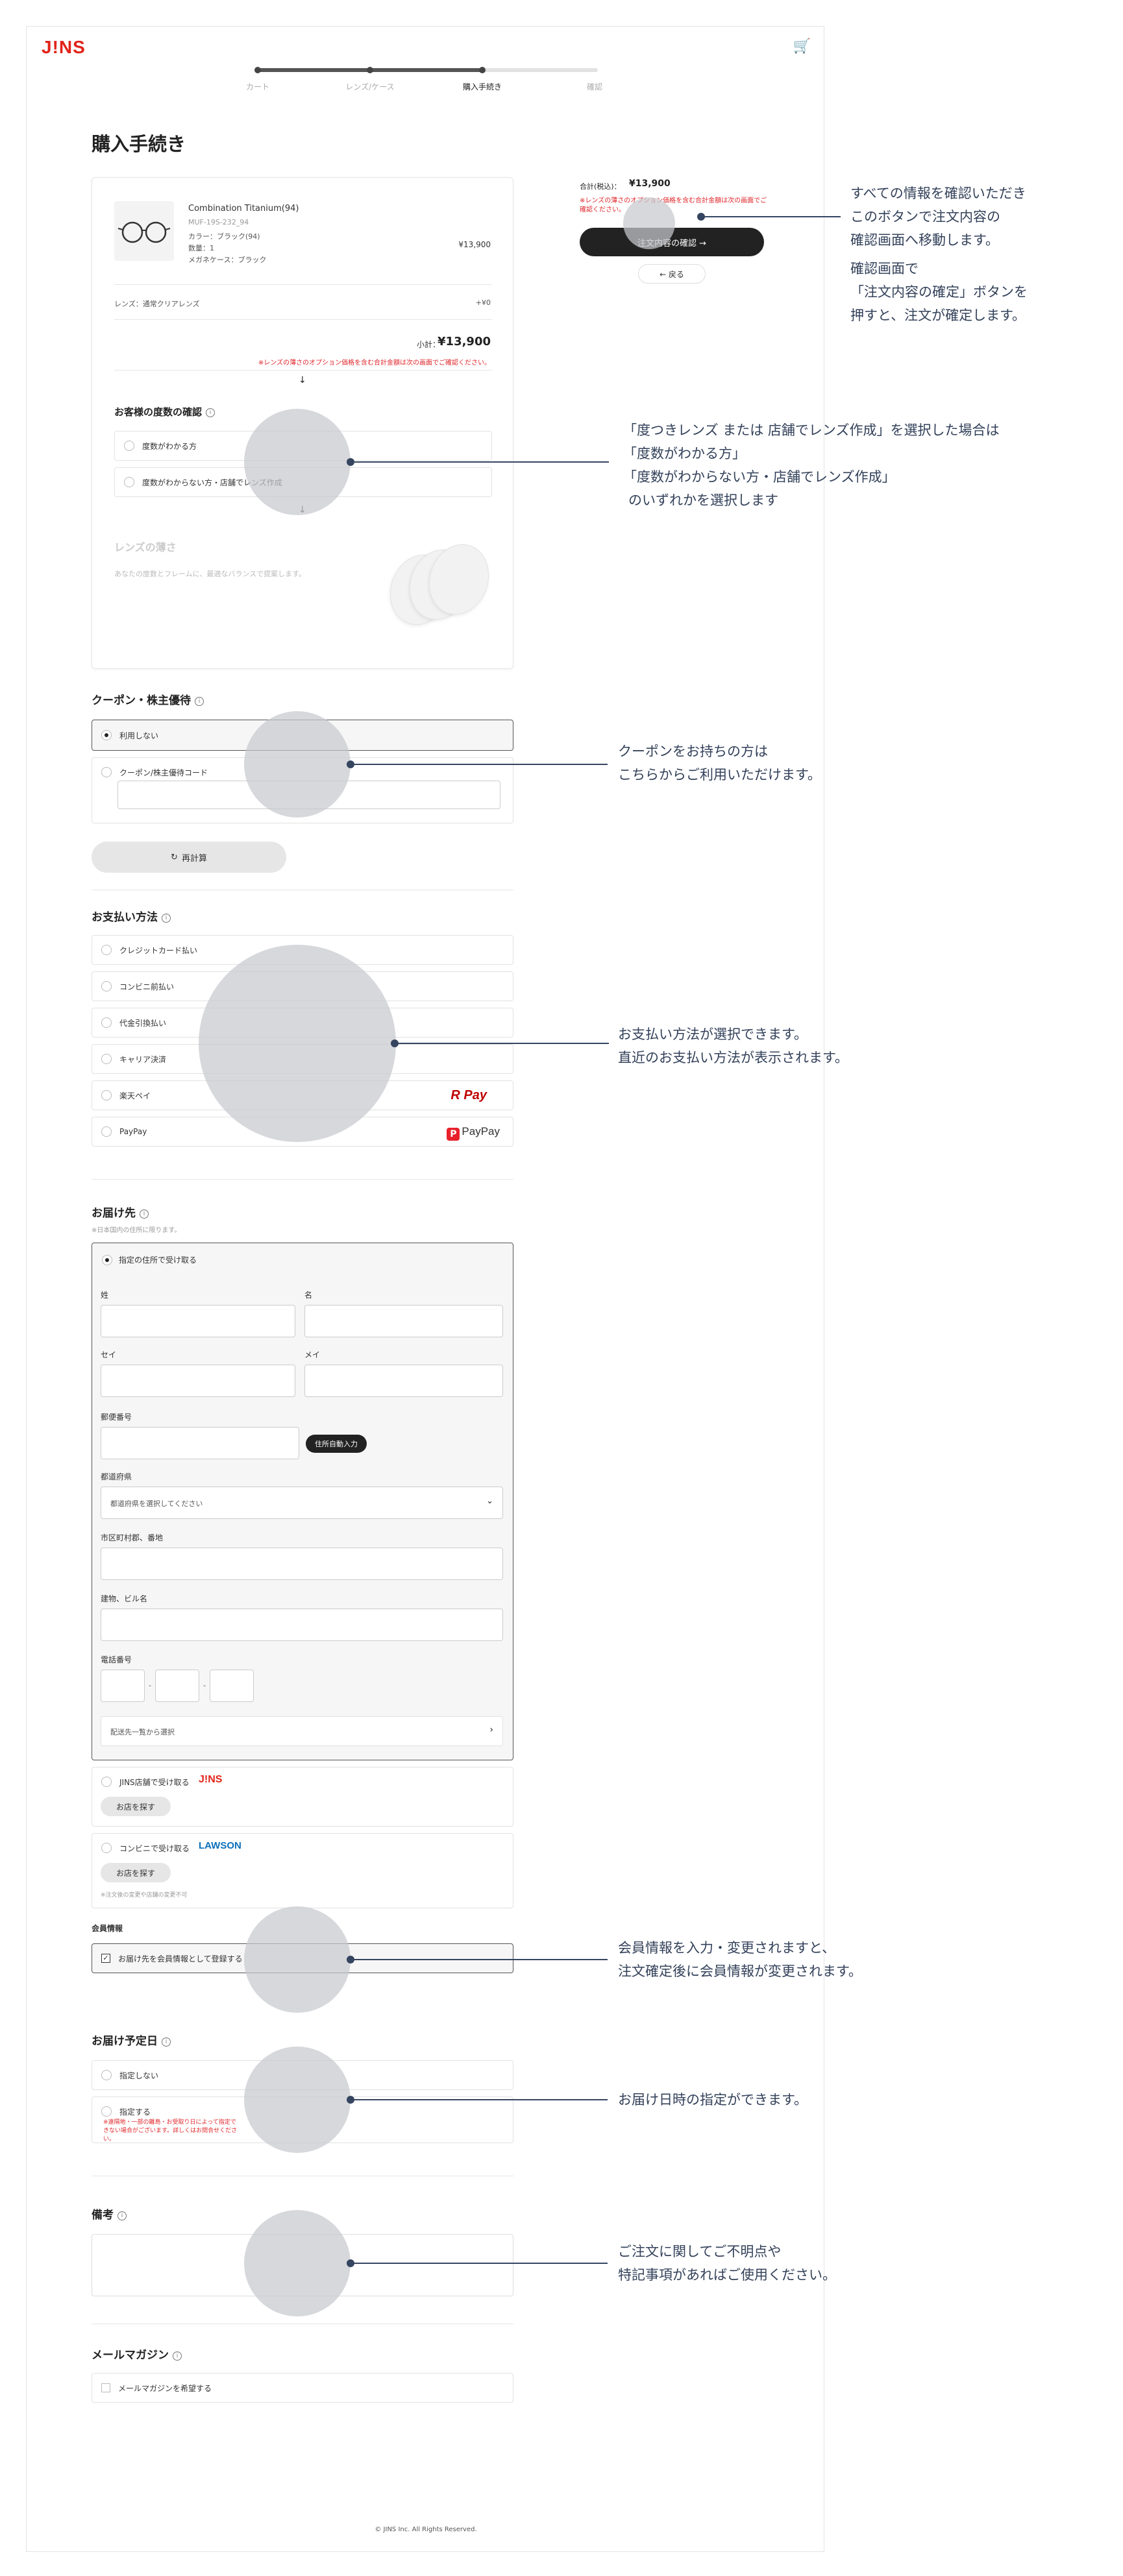  What do you see at coordinates (483, 302) in the screenshot?
I see `lens-price: +¥0` at bounding box center [483, 302].